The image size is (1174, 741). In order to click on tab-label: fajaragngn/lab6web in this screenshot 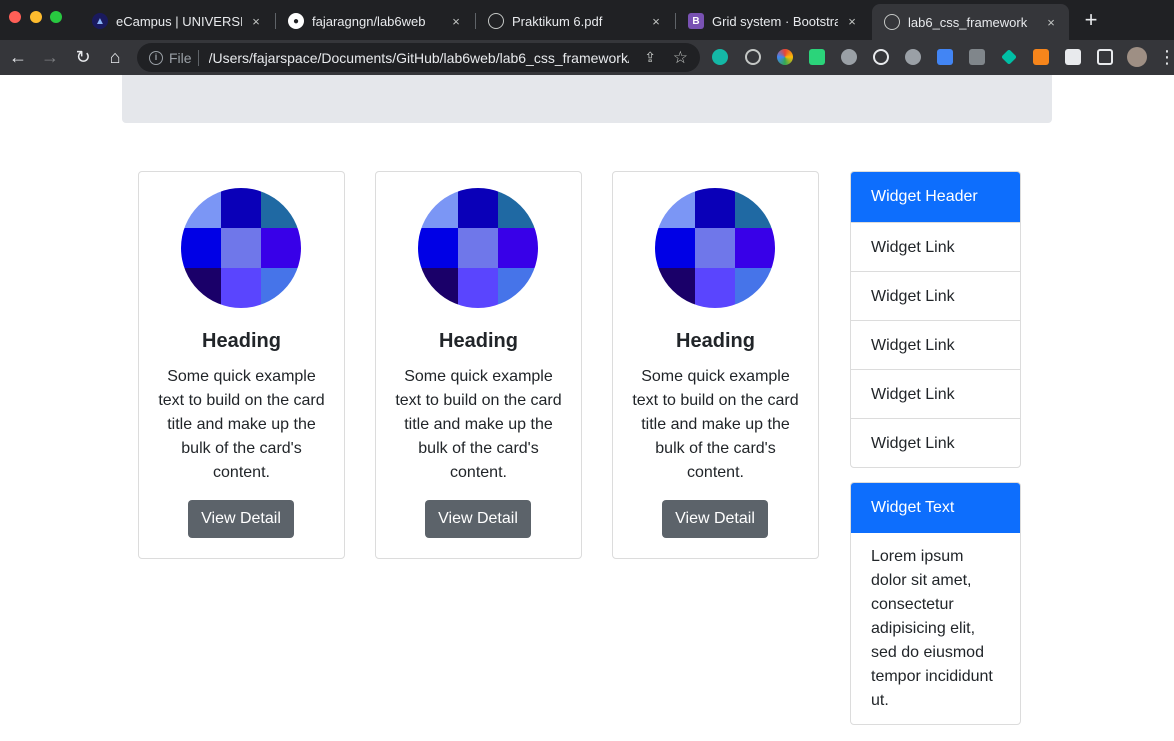, I will do `click(369, 21)`.